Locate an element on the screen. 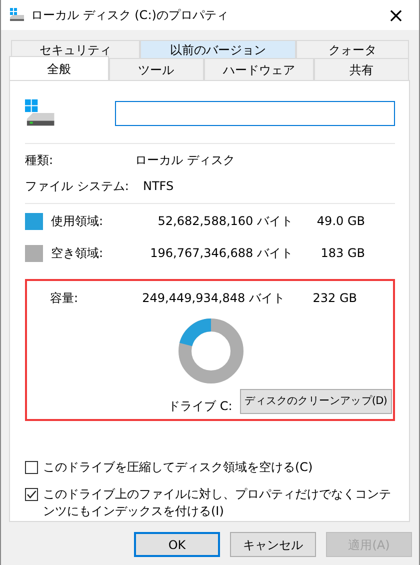 Image resolution: width=420 pixels, height=565 pixels. checkbox-label: このドライブを圧縮してディスク領域を空ける(C) is located at coordinates (178, 467).